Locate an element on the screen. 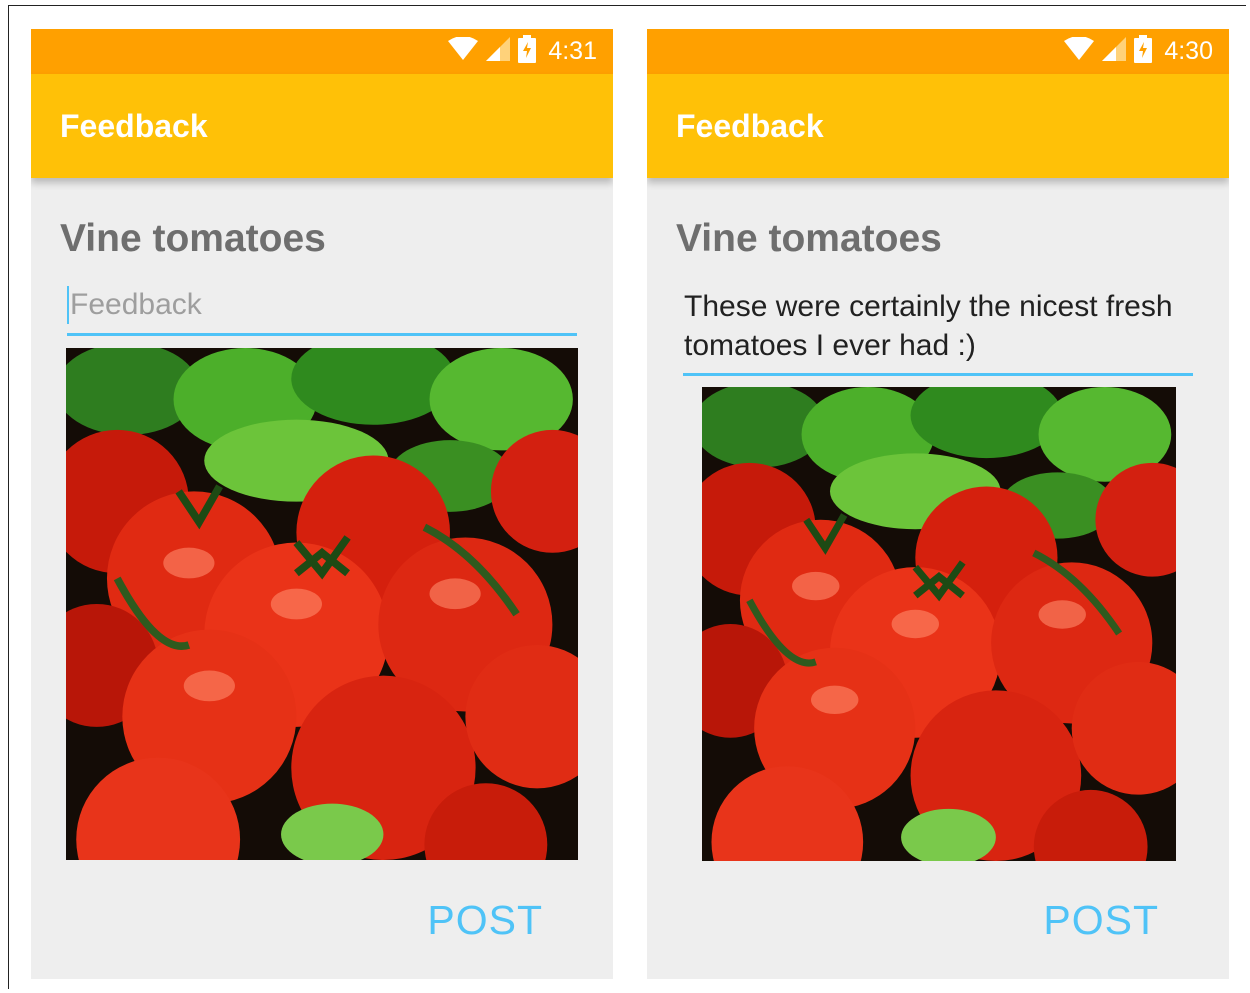  feedback-placeholder: Feedback is located at coordinates (136, 304).